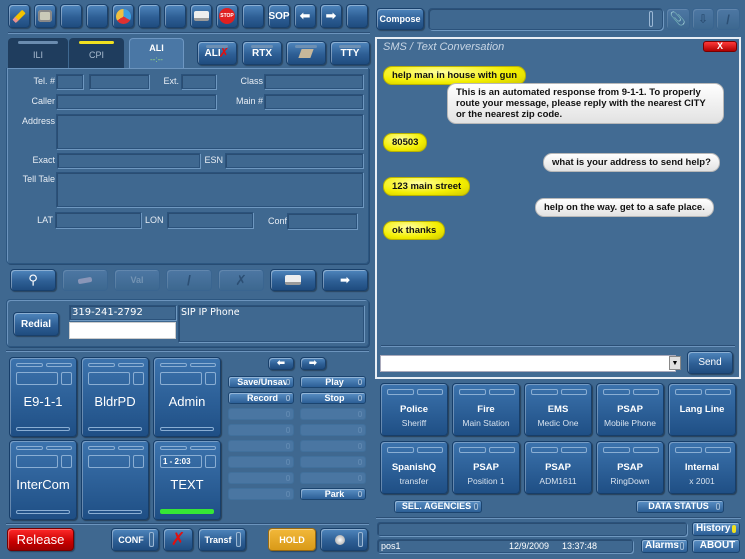  Describe the element at coordinates (630, 467) in the screenshot. I see `agency-button: PSAP RingDown` at that location.